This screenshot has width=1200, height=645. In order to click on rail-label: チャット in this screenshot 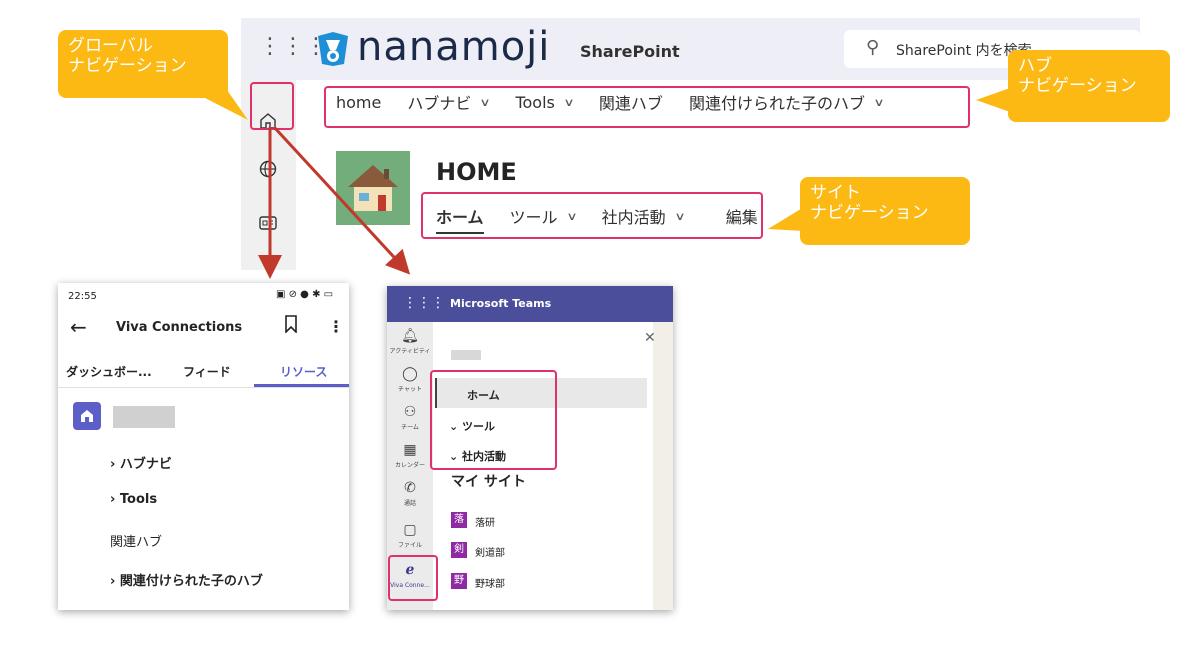, I will do `click(410, 389)`.